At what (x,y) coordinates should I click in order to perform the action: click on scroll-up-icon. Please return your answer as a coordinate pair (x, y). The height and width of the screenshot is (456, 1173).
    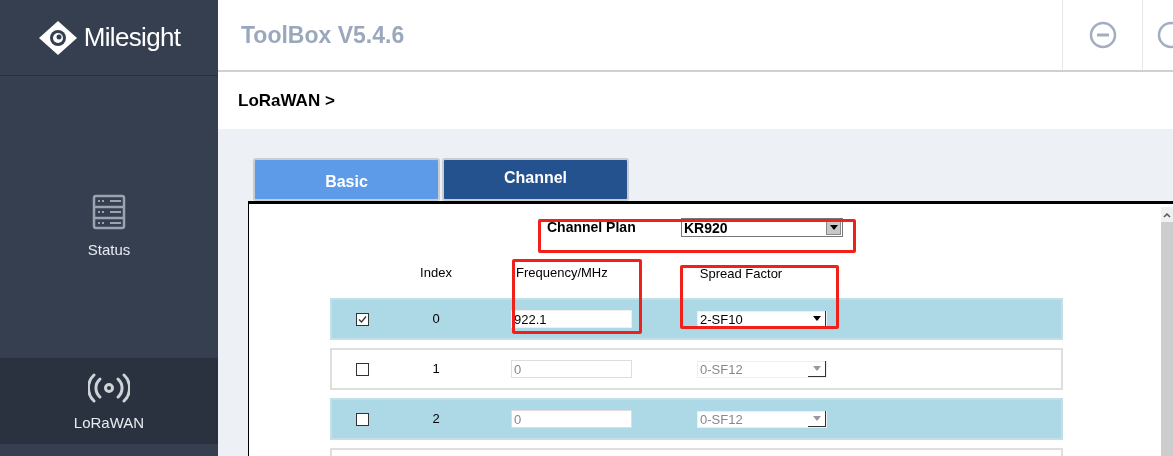
    Looking at the image, I should click on (1167, 215).